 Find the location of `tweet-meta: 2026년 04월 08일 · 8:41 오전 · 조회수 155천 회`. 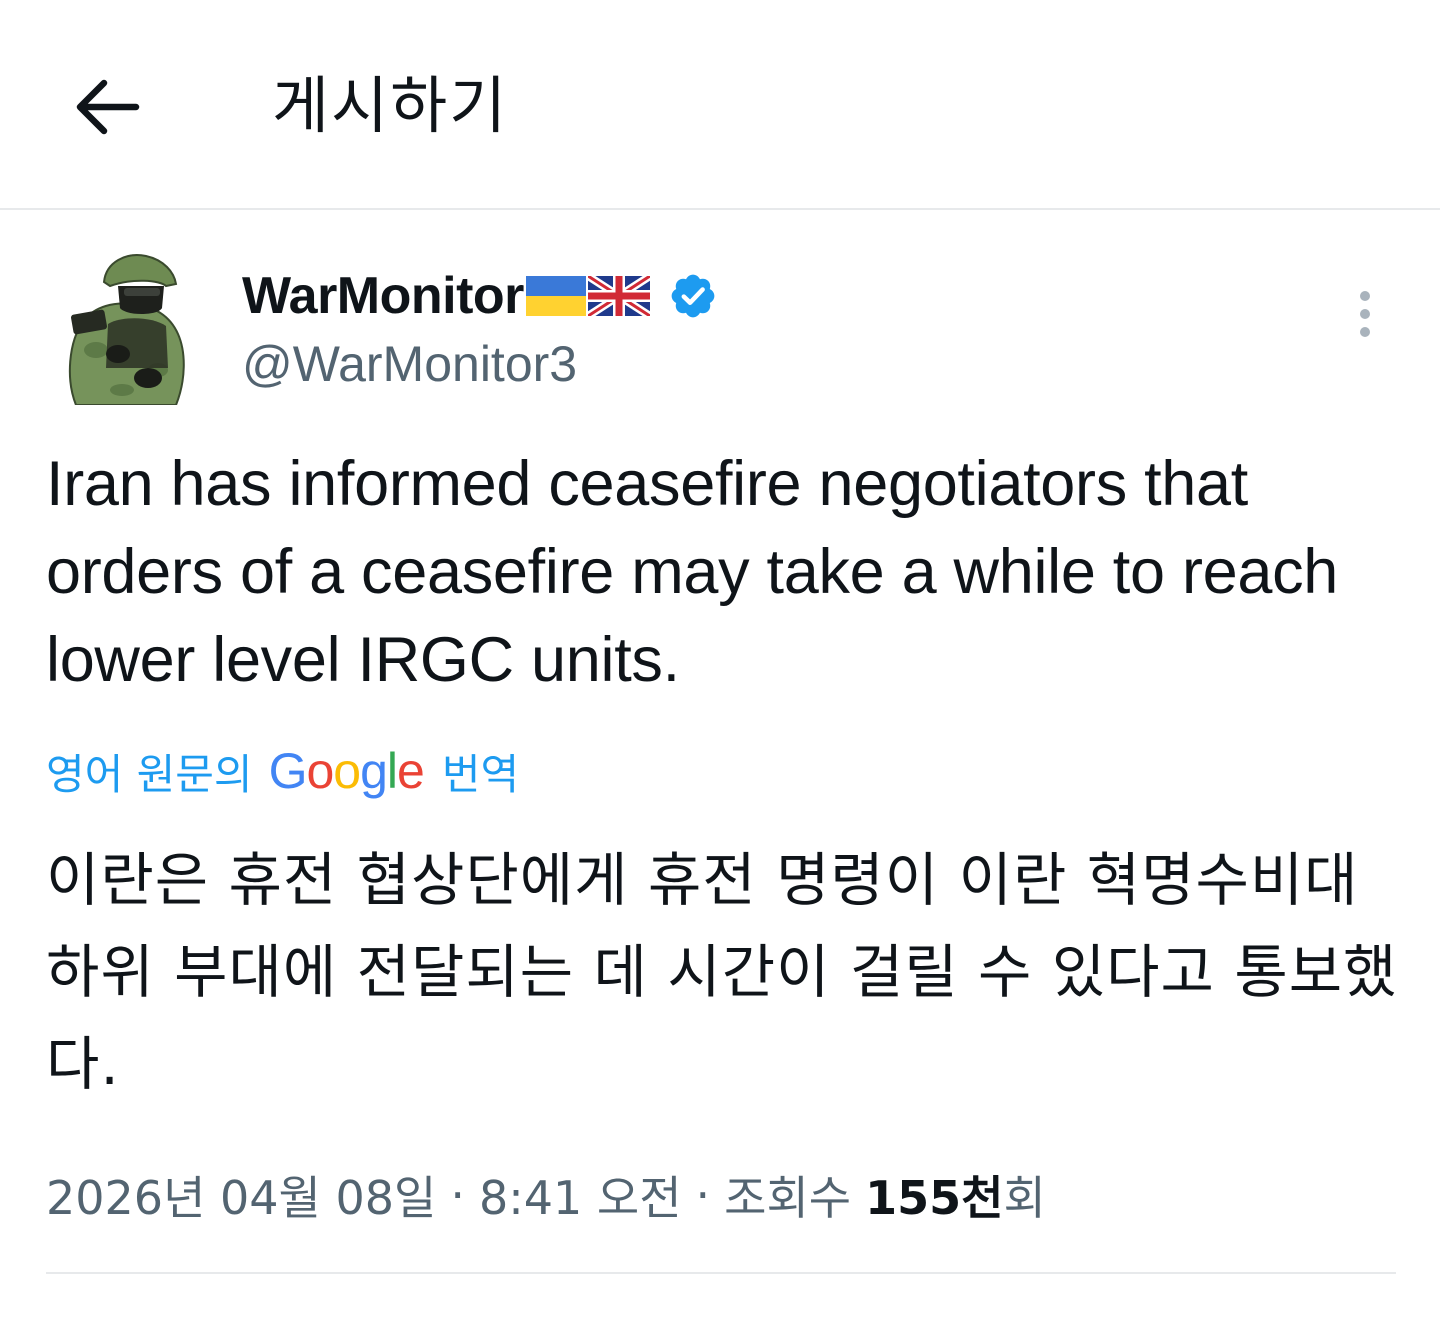

tweet-meta: 2026년 04월 08일 · 8:41 오전 · 조회수 155천 회 is located at coordinates (546, 1195).